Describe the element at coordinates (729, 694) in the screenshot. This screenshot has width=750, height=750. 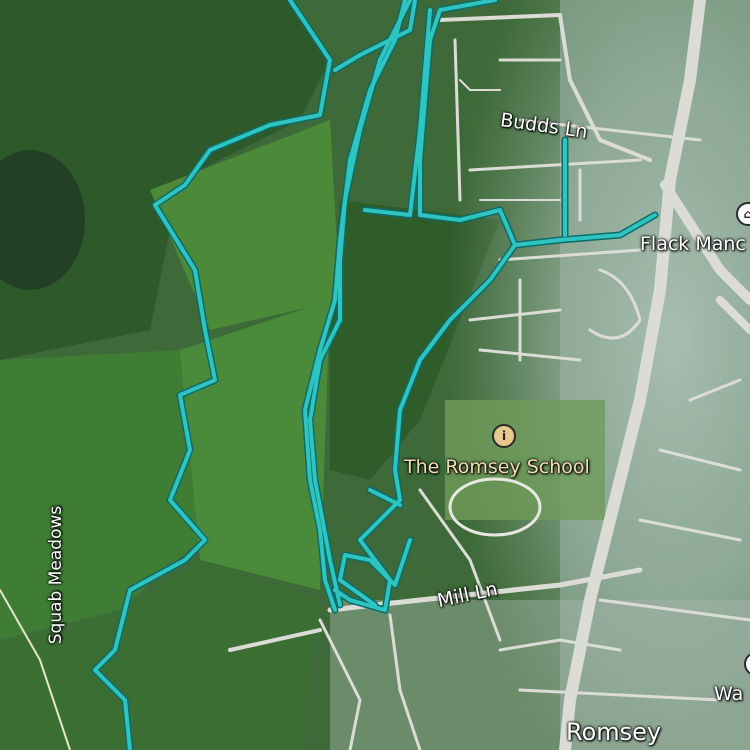
I see `label-wa: Wa` at that location.